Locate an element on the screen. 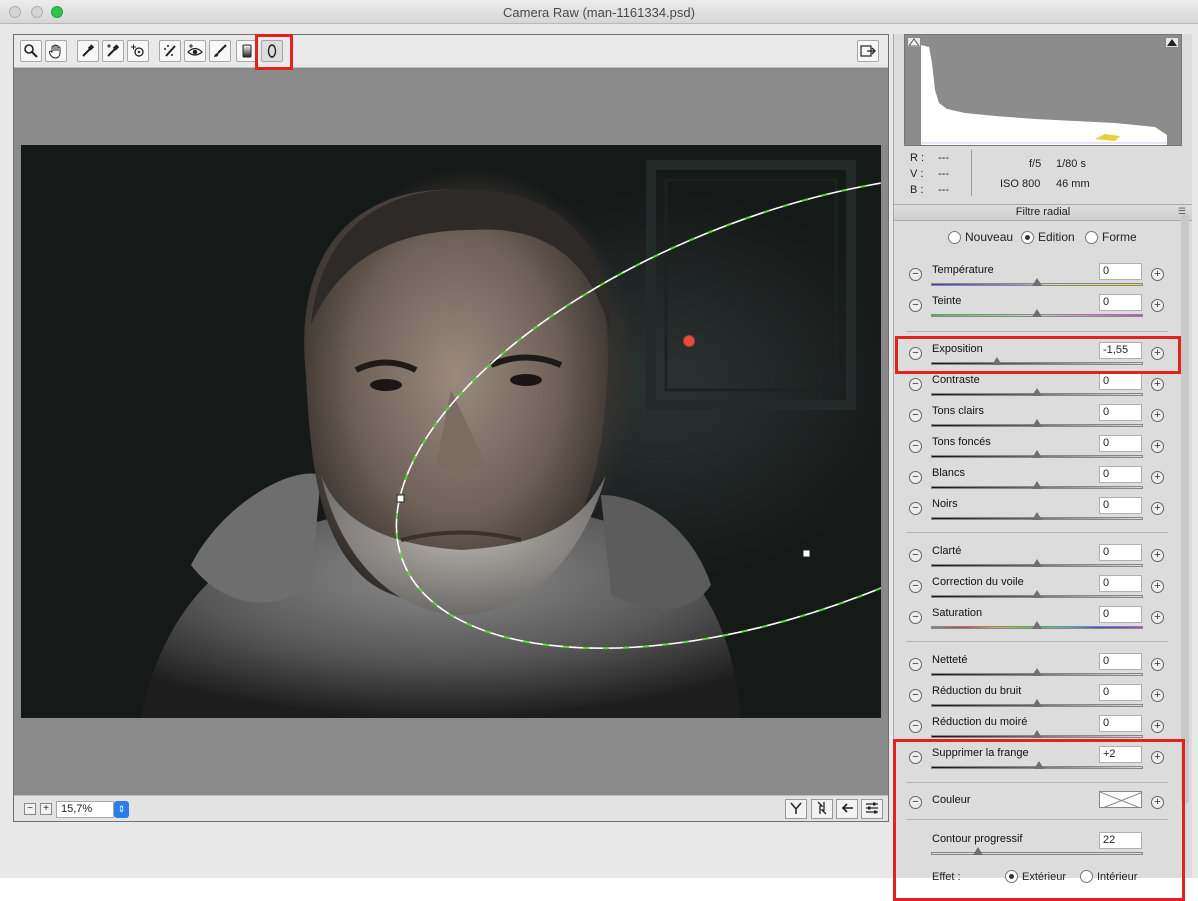 Image resolution: width=1198 pixels, height=901 pixels. mode-nouveau: Nouveau is located at coordinates (980, 237).